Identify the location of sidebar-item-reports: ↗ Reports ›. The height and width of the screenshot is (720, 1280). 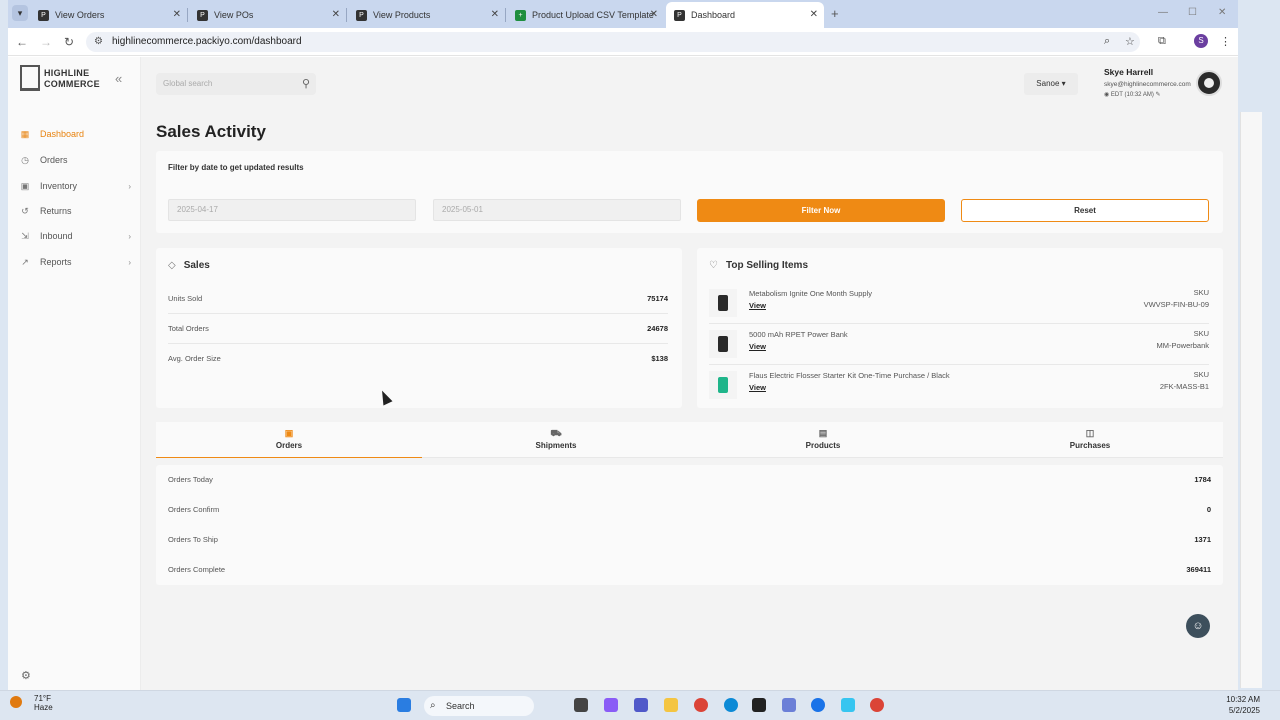
(74, 262).